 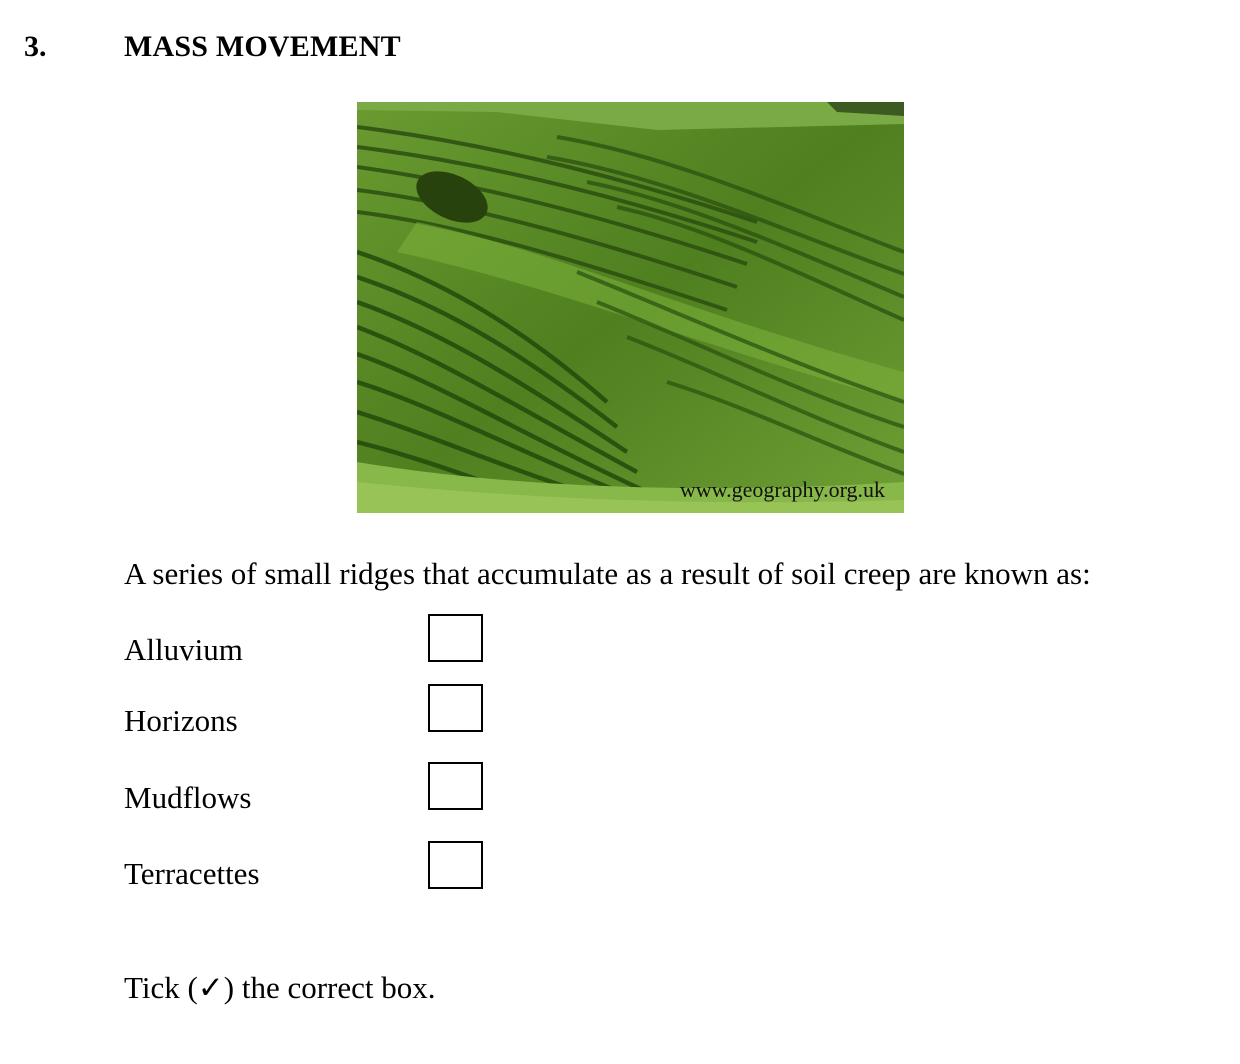 What do you see at coordinates (262, 46) in the screenshot?
I see `question-title: MASS MOVEMENT` at bounding box center [262, 46].